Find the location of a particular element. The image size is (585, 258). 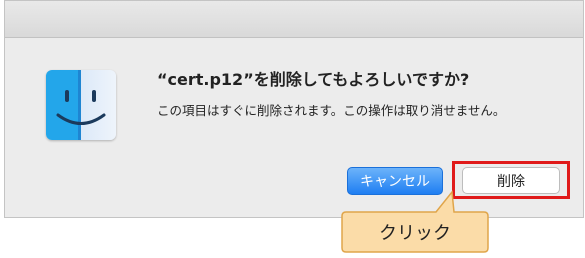

dialog-title: “cert.p12”を削除してもよろしいですか? is located at coordinates (313, 79).